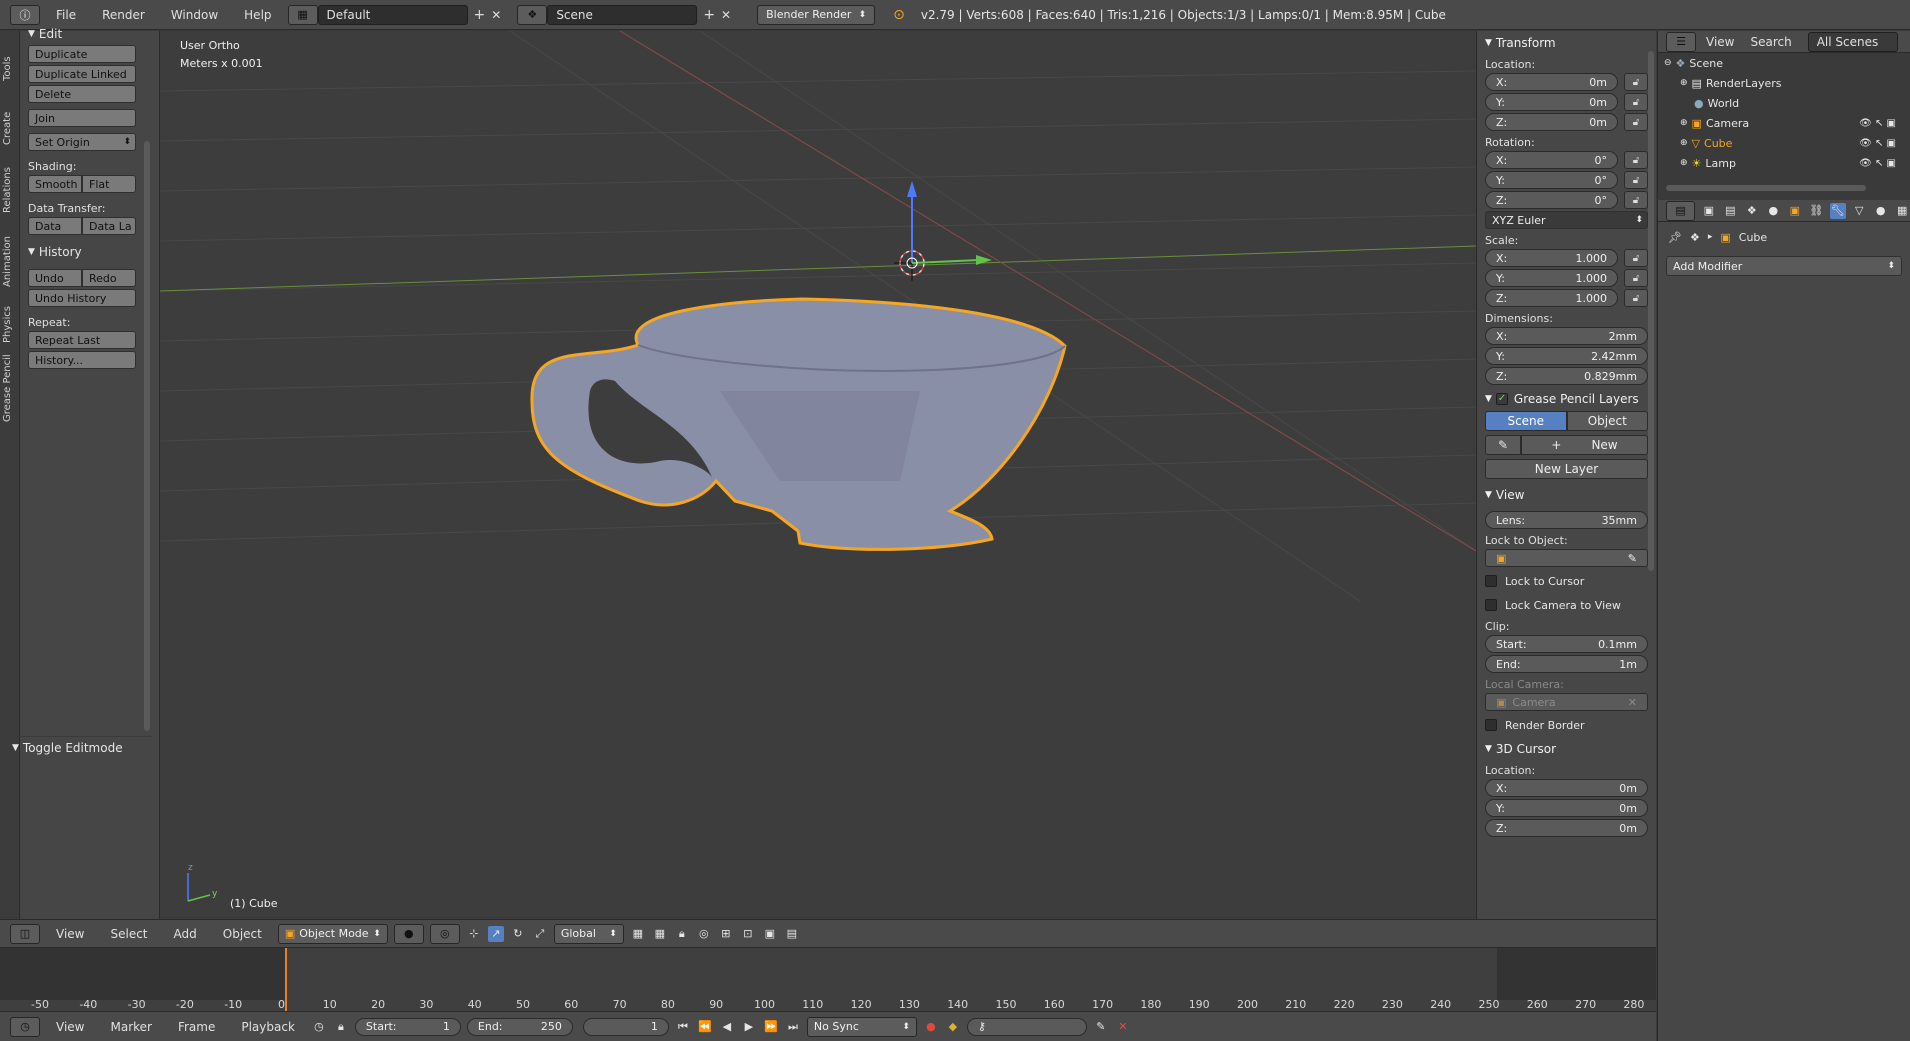  Describe the element at coordinates (1566, 788) in the screenshot. I see `cursor-x-field: X: 0m` at that location.